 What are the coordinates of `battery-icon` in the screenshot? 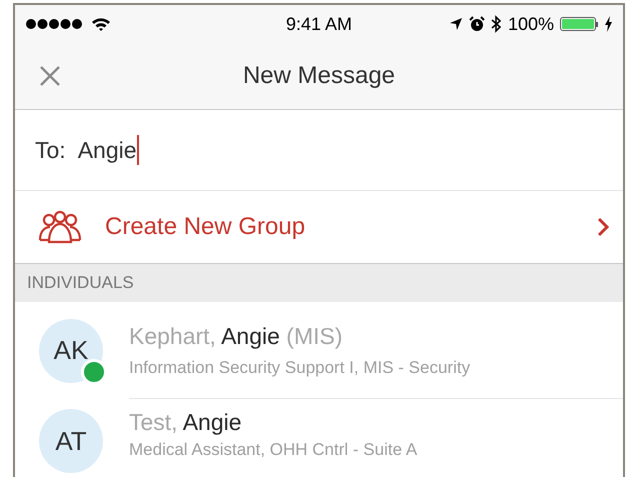 It's located at (579, 24).